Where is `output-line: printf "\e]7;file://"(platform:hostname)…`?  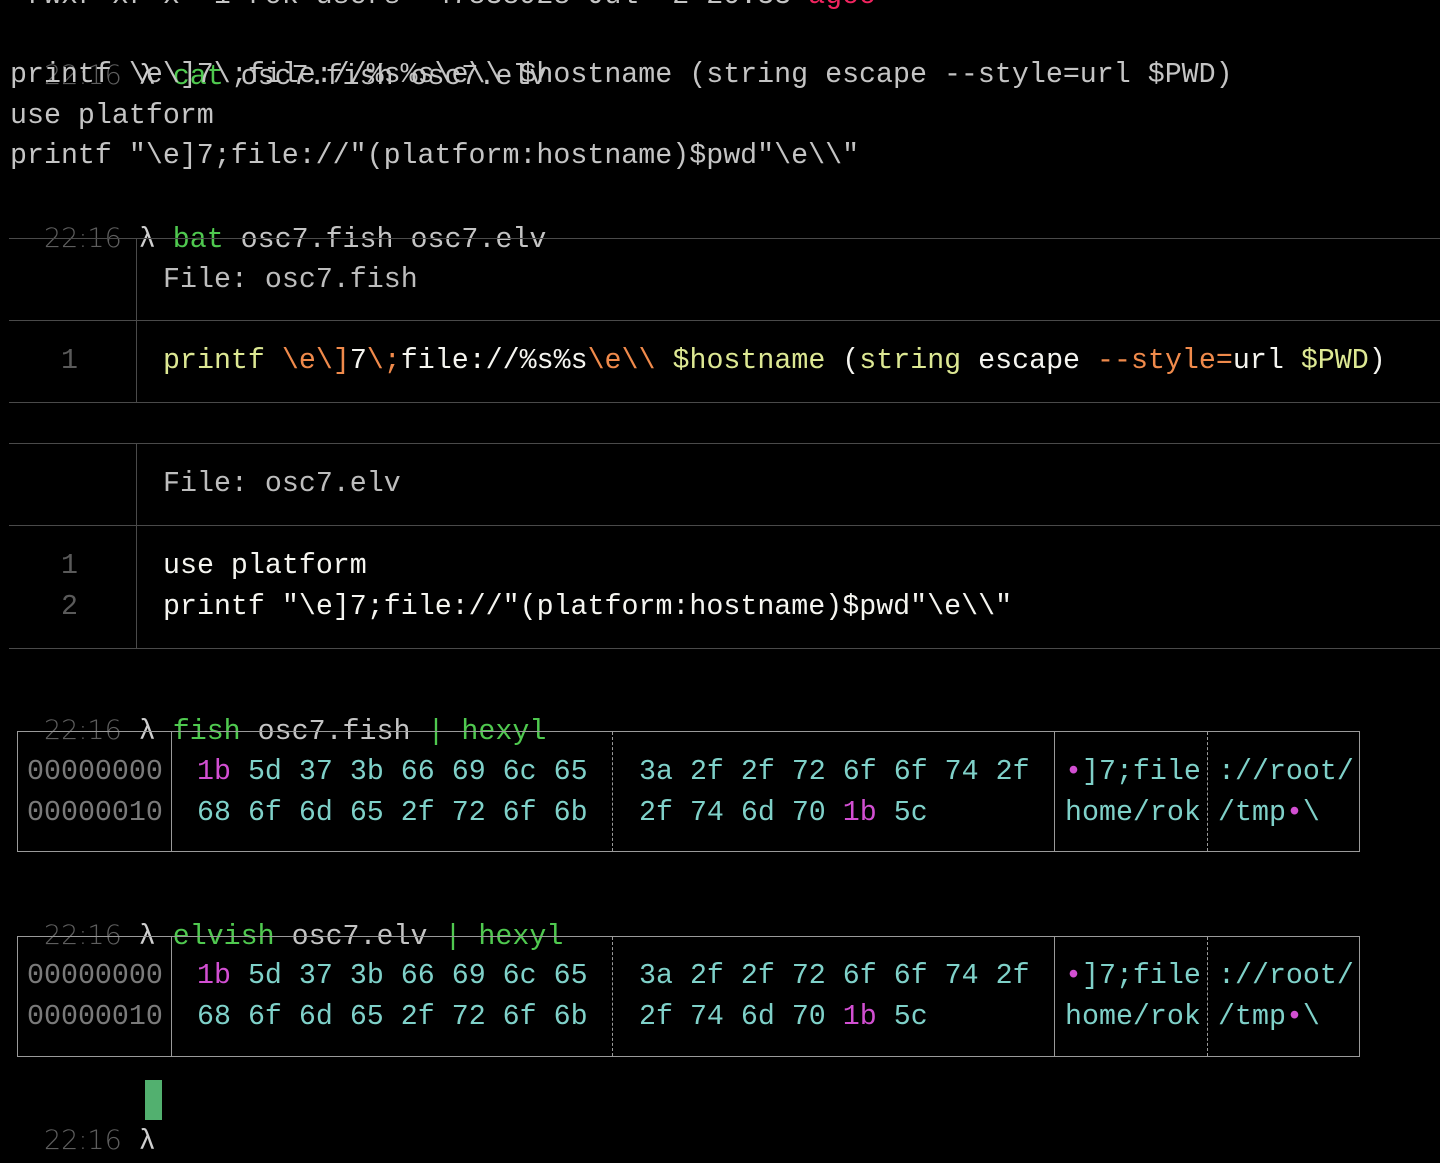
output-line: printf "\e]7;file://"(platform:hostname)… is located at coordinates (434, 156).